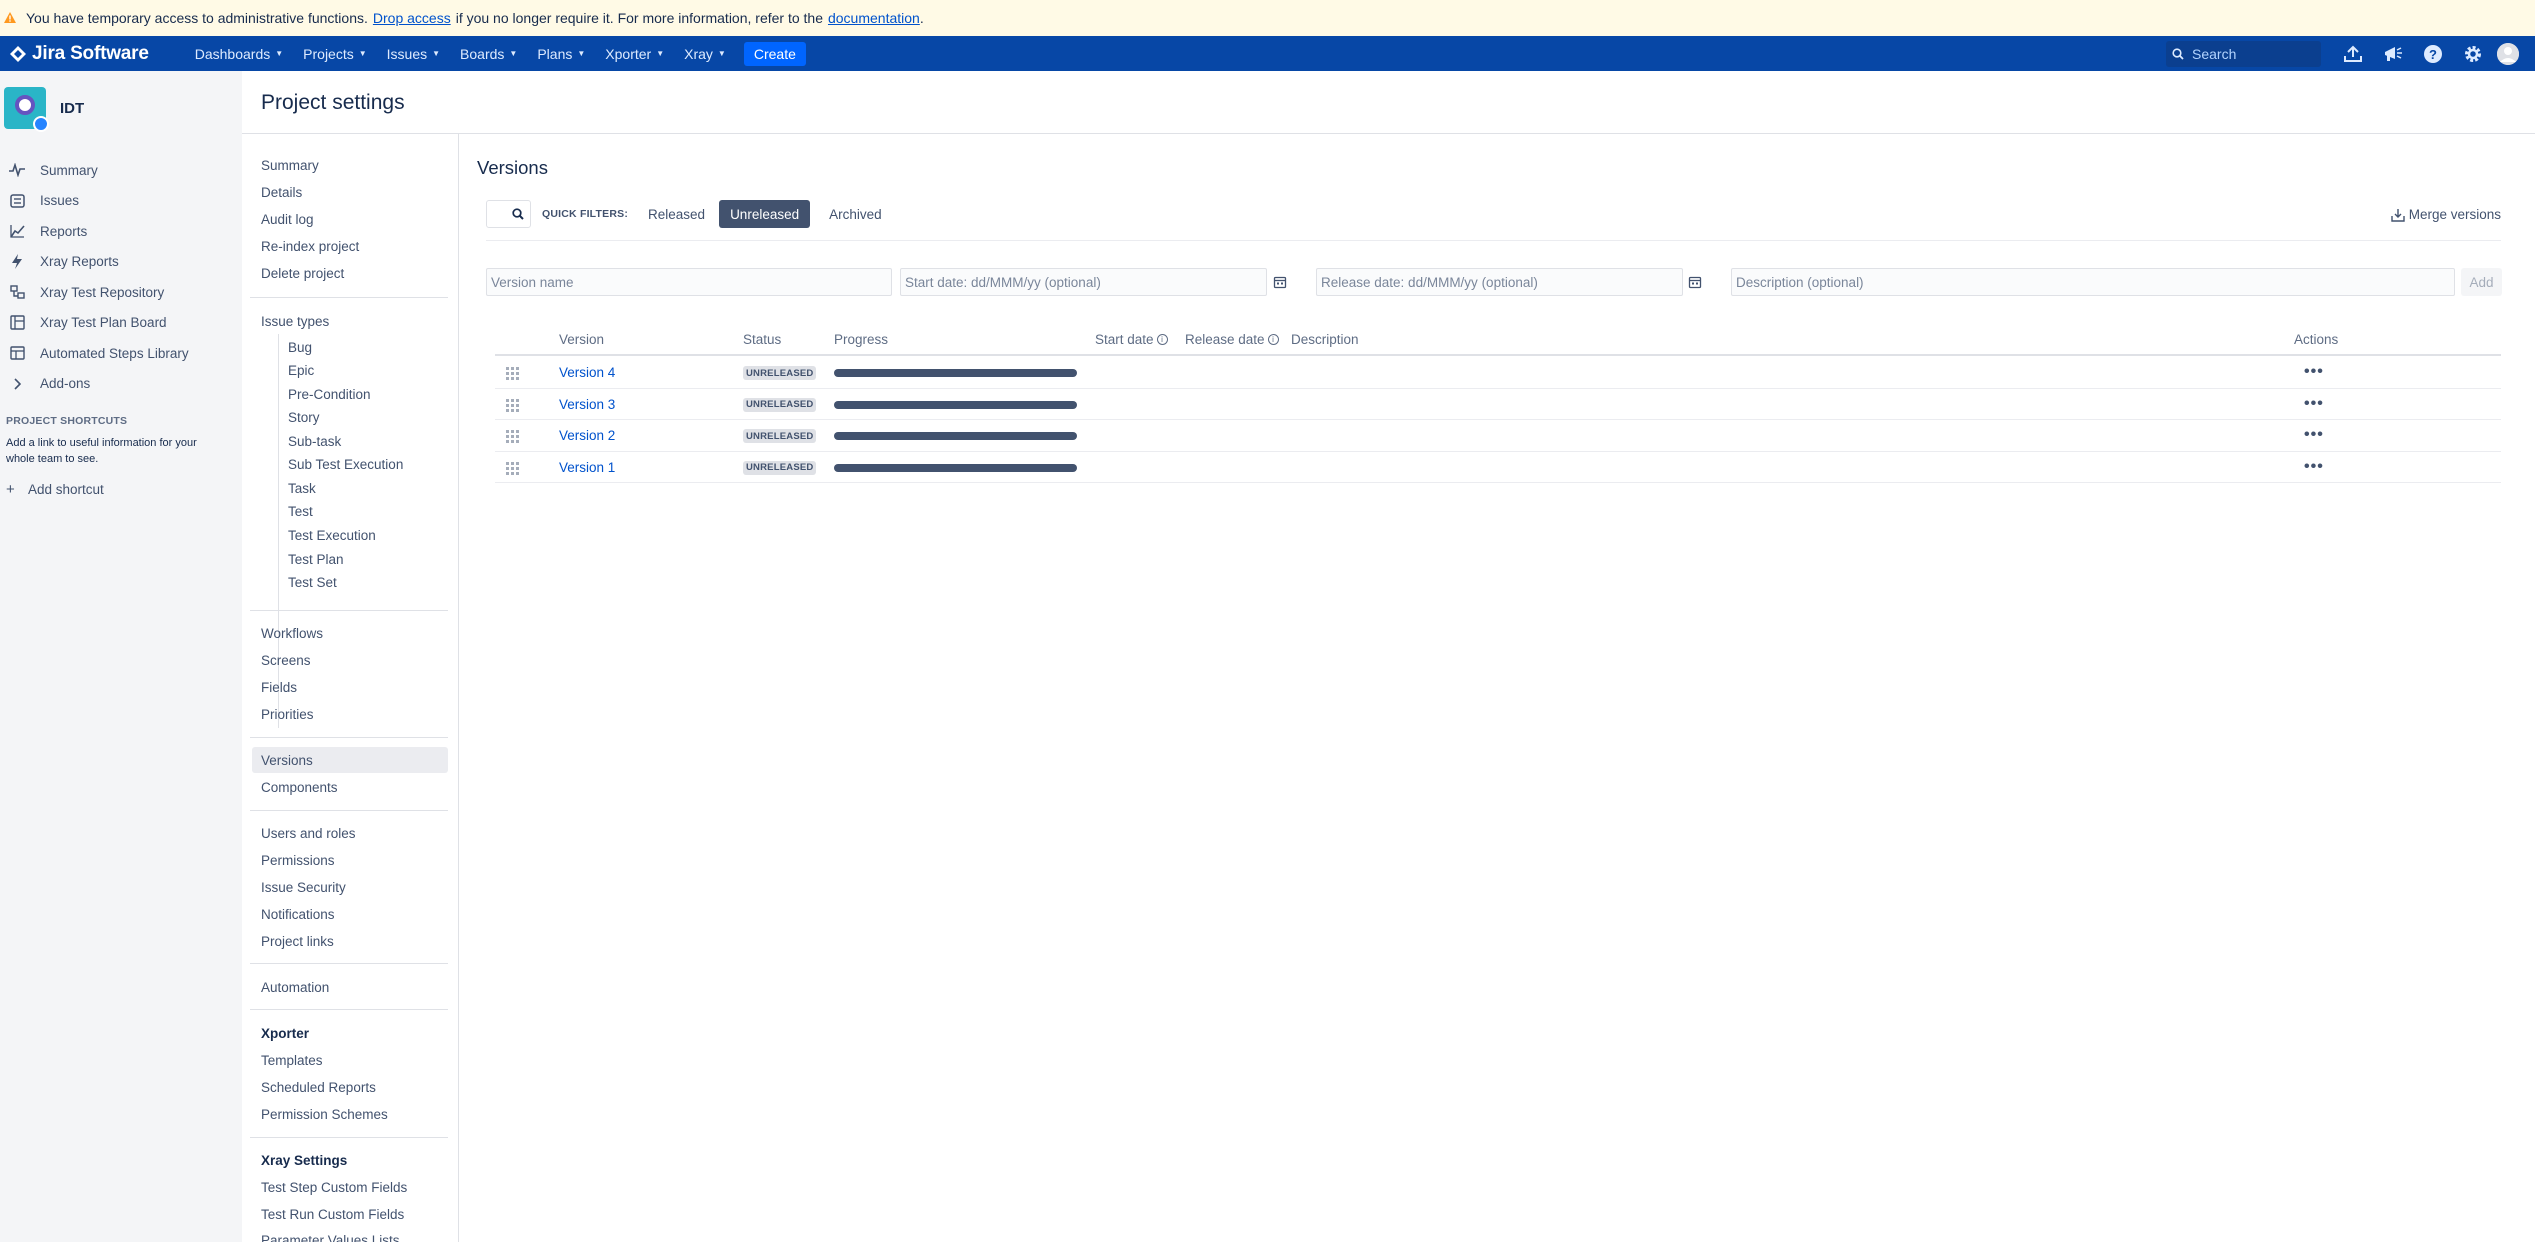 This screenshot has width=2535, height=1242. What do you see at coordinates (114, 353) in the screenshot?
I see `sidebar-label: Automated Steps Library` at bounding box center [114, 353].